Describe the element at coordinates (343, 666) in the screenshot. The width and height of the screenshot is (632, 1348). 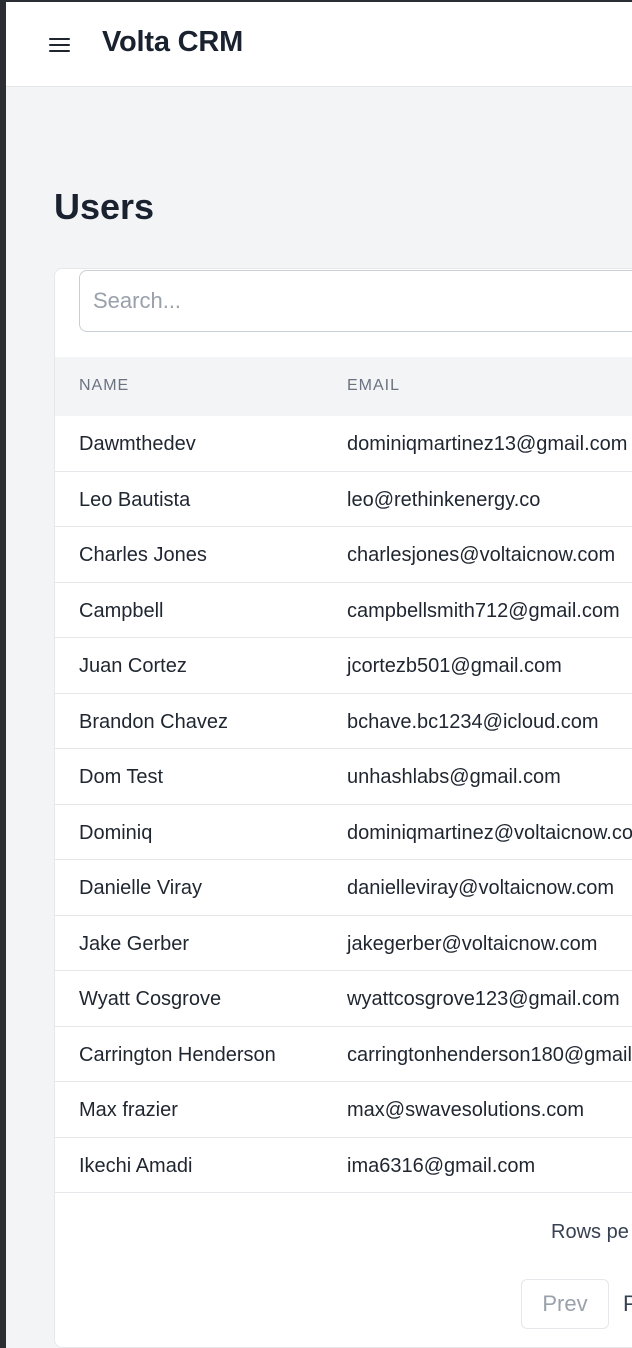
I see `table-row: Juan Cortez jcortezb501@gmail.com` at that location.